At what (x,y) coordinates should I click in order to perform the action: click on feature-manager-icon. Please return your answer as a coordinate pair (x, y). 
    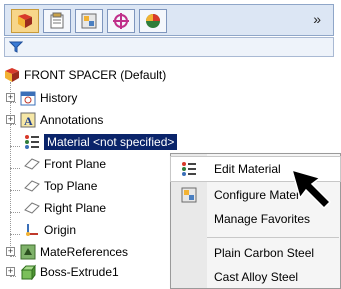
    Looking at the image, I should click on (25, 21).